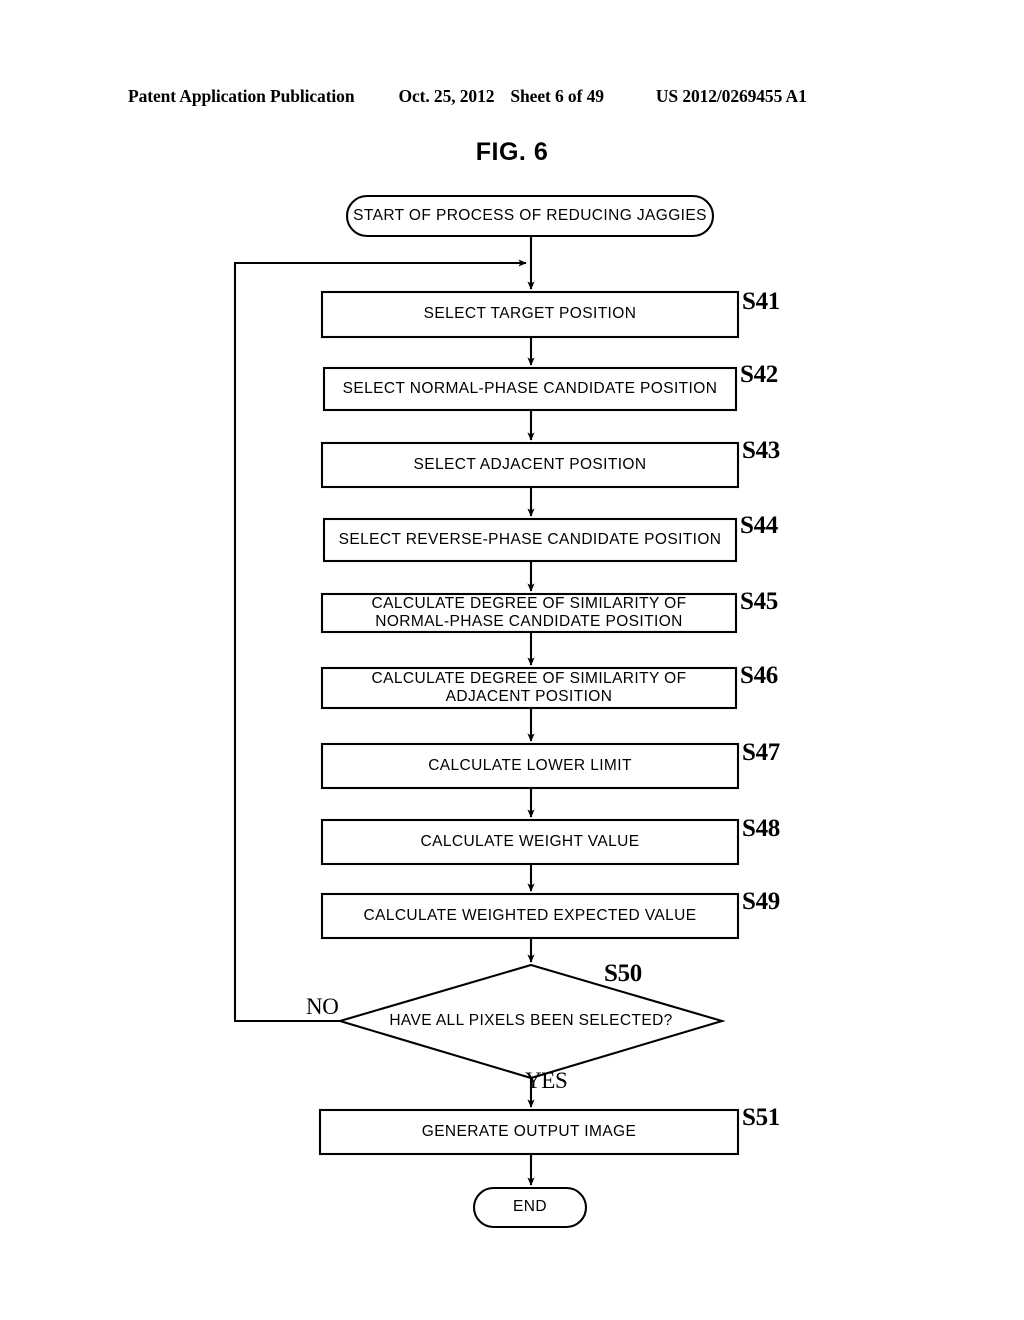 Image resolution: width=1024 pixels, height=1320 pixels. What do you see at coordinates (546, 1080) in the screenshot?
I see `branch-label-yes: YES` at bounding box center [546, 1080].